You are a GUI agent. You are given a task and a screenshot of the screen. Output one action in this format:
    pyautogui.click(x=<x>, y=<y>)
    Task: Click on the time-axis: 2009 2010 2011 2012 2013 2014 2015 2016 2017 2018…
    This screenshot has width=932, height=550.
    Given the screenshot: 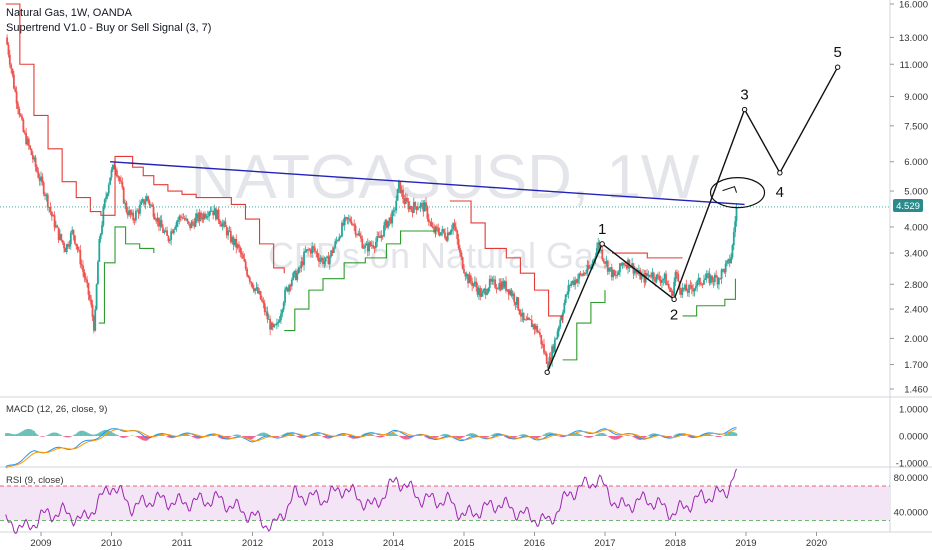 What is the action you would take?
    pyautogui.click(x=428, y=540)
    